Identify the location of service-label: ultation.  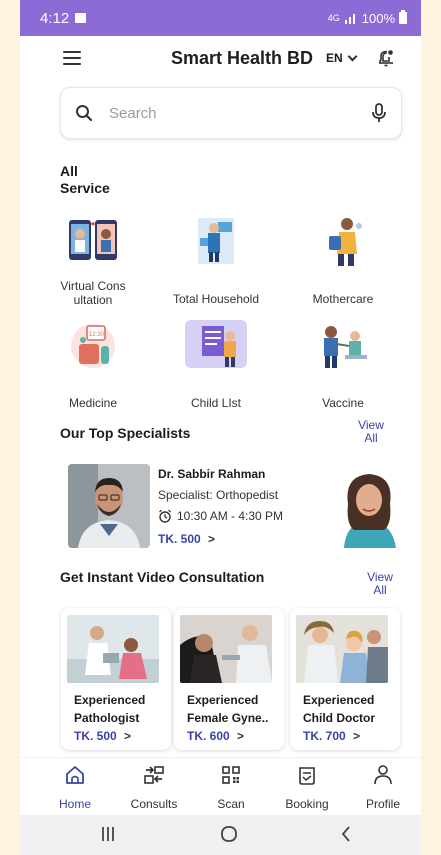
(93, 300).